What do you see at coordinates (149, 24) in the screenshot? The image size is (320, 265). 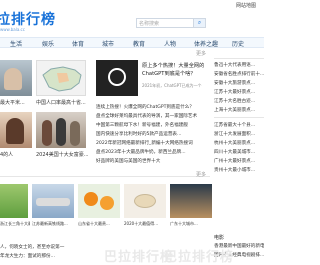 I see `search-placeholder: 名称搜索` at bounding box center [149, 24].